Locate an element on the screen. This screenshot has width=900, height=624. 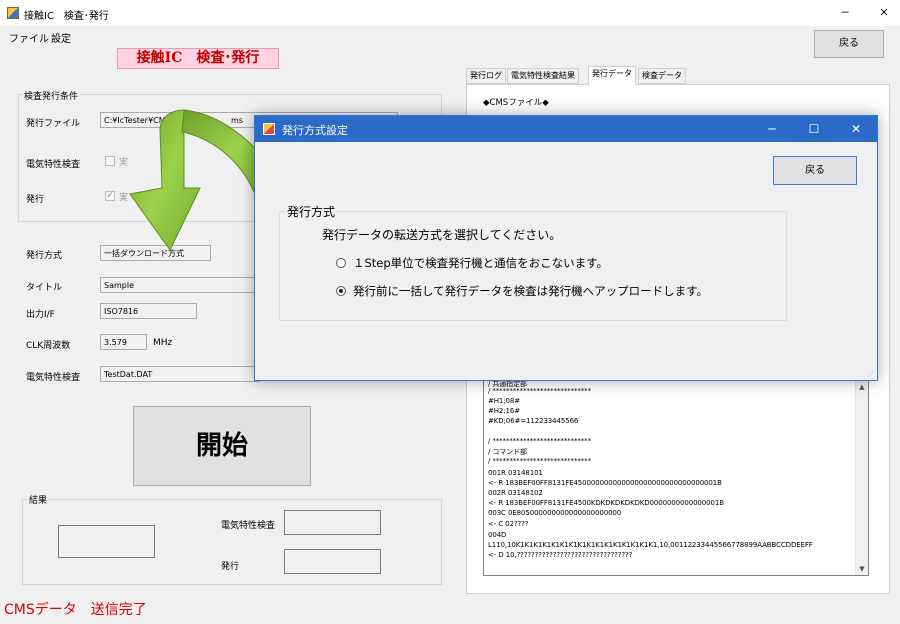
output-field: ISO7816 is located at coordinates (148, 311).